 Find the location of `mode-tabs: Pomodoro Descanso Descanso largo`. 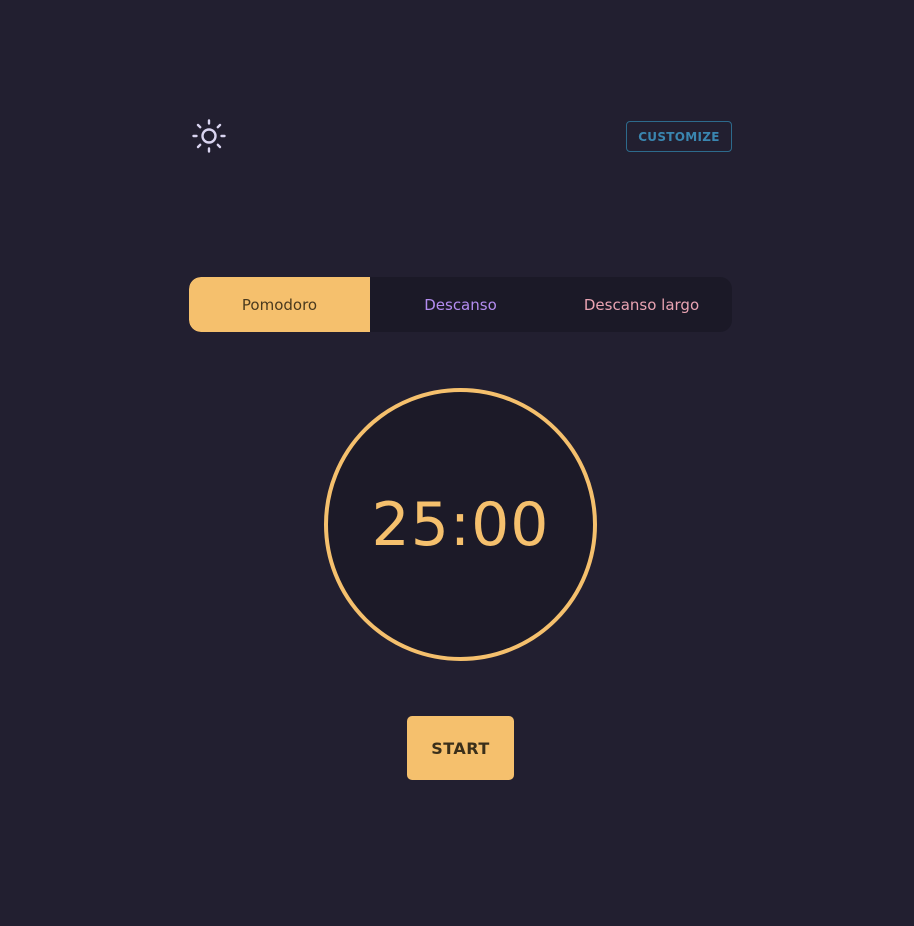

mode-tabs: Pomodoro Descanso Descanso largo is located at coordinates (460, 304).